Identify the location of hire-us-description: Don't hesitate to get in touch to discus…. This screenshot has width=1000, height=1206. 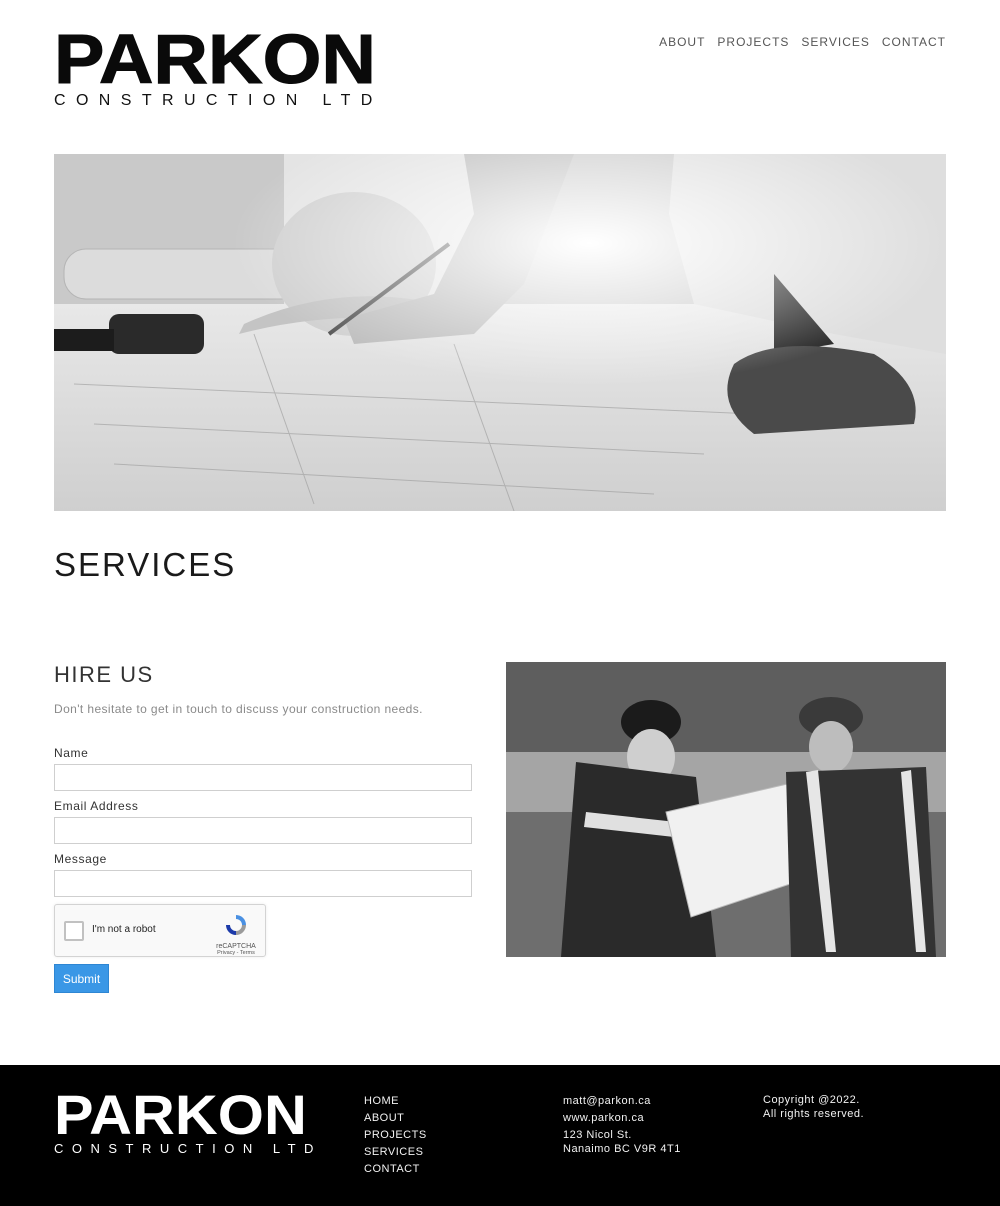
(238, 709).